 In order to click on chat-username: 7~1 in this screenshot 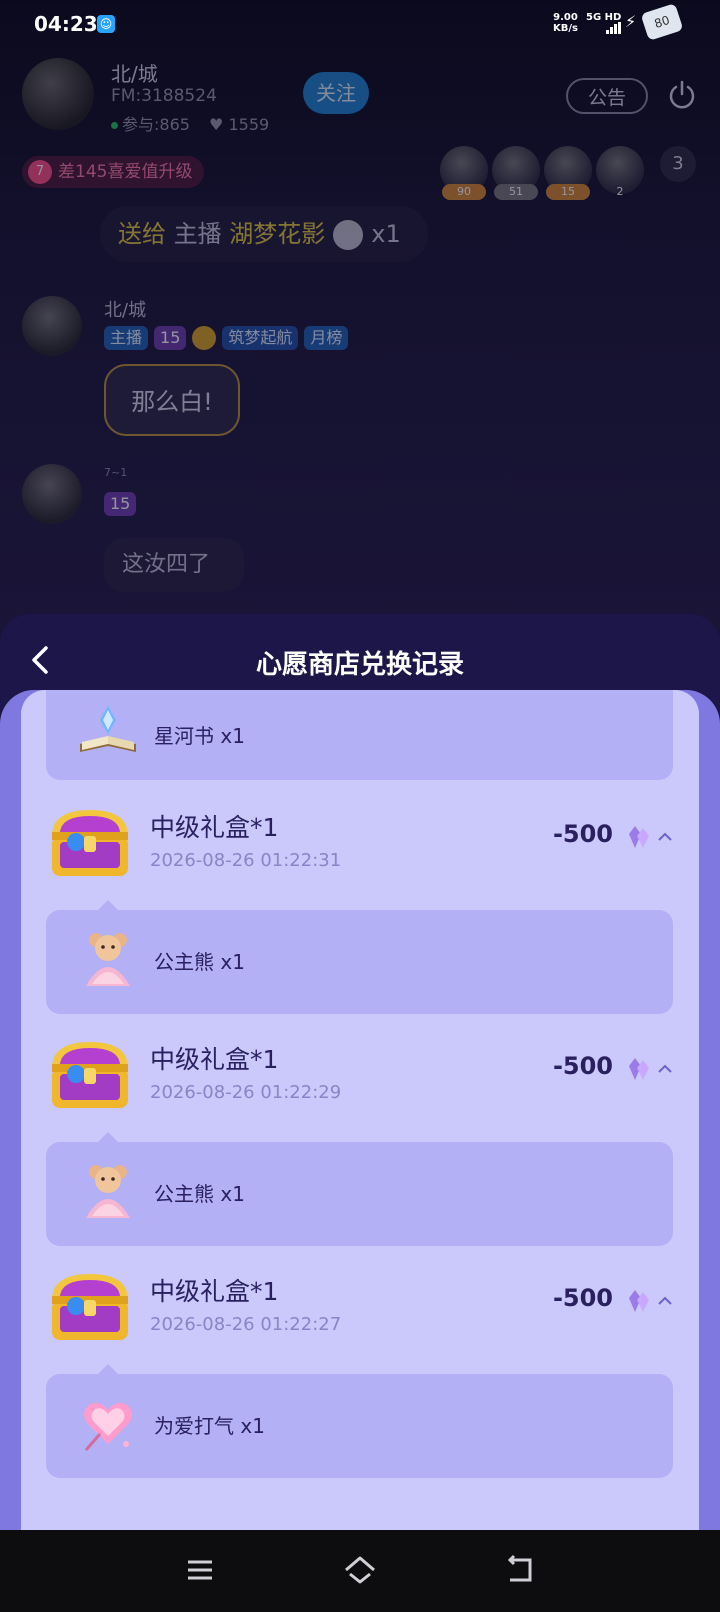, I will do `click(116, 472)`.